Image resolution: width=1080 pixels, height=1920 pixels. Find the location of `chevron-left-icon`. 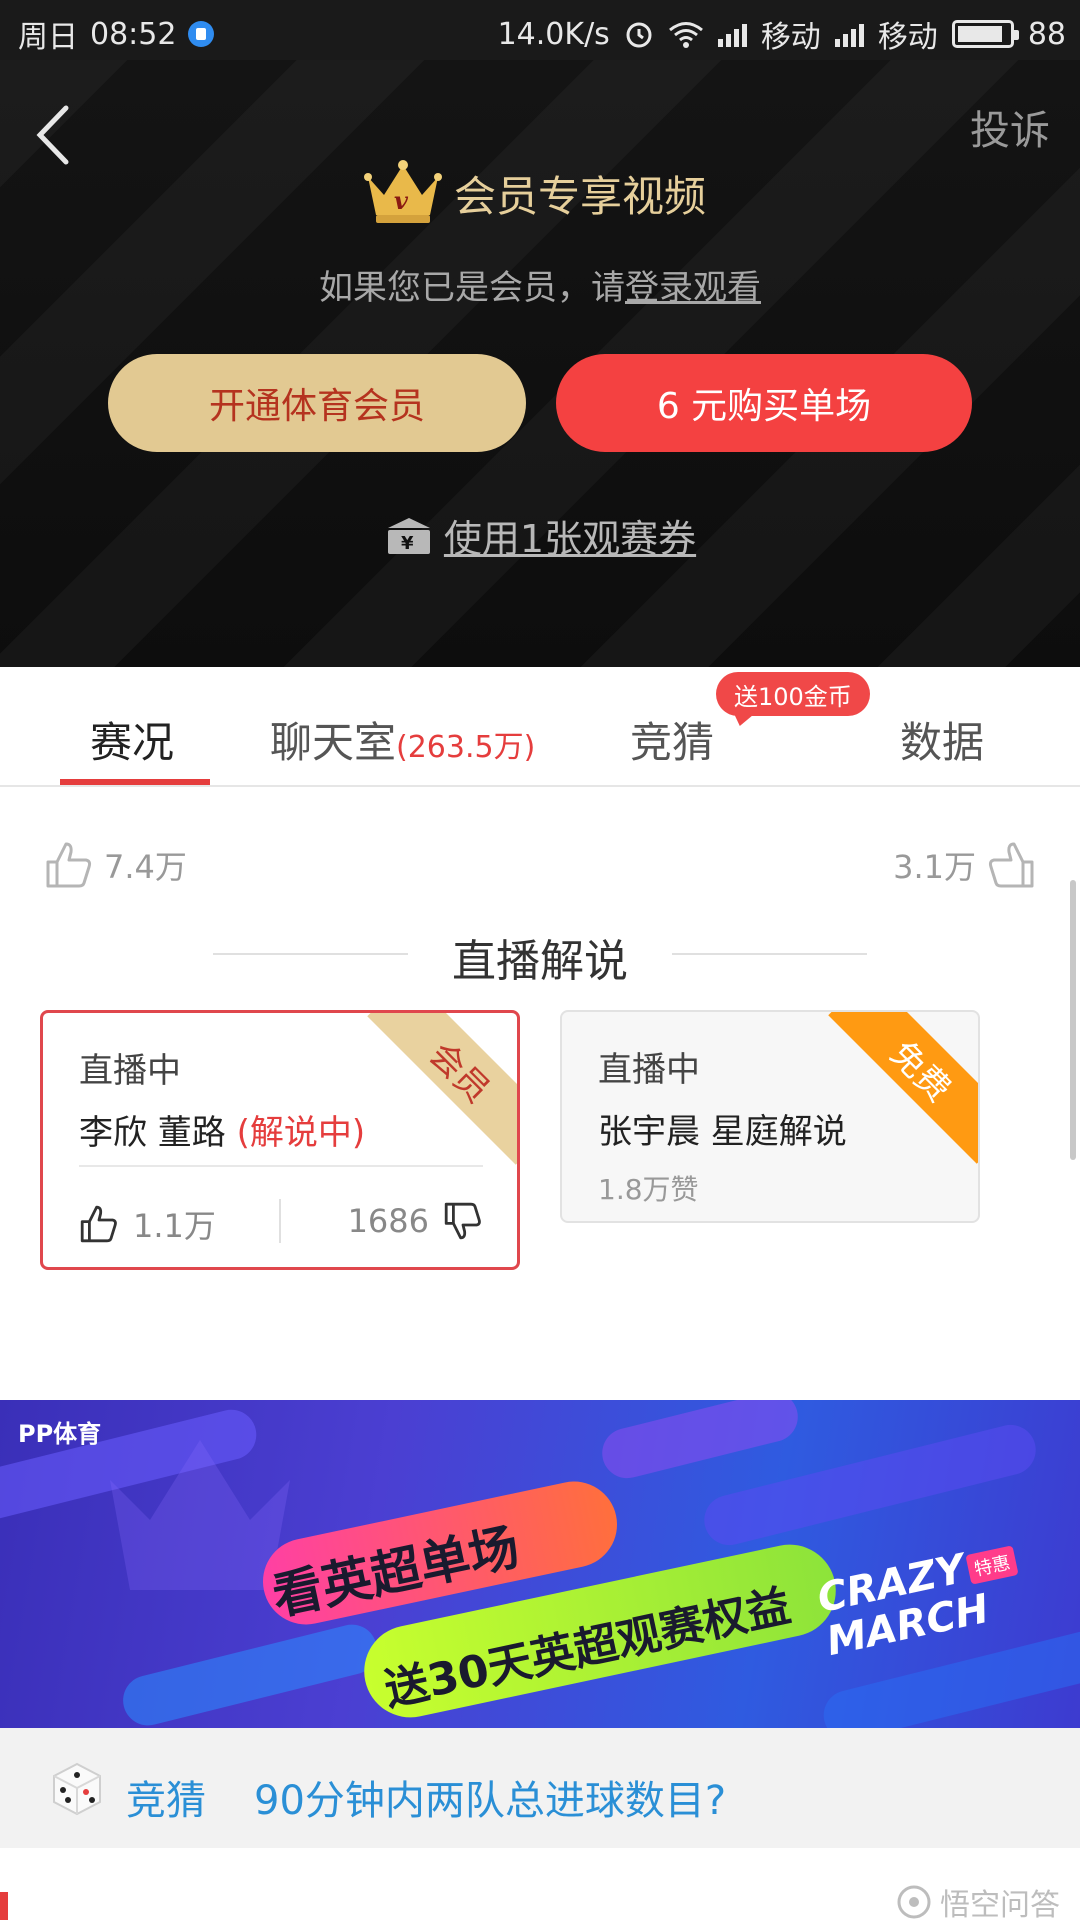

chevron-left-icon is located at coordinates (52, 135).